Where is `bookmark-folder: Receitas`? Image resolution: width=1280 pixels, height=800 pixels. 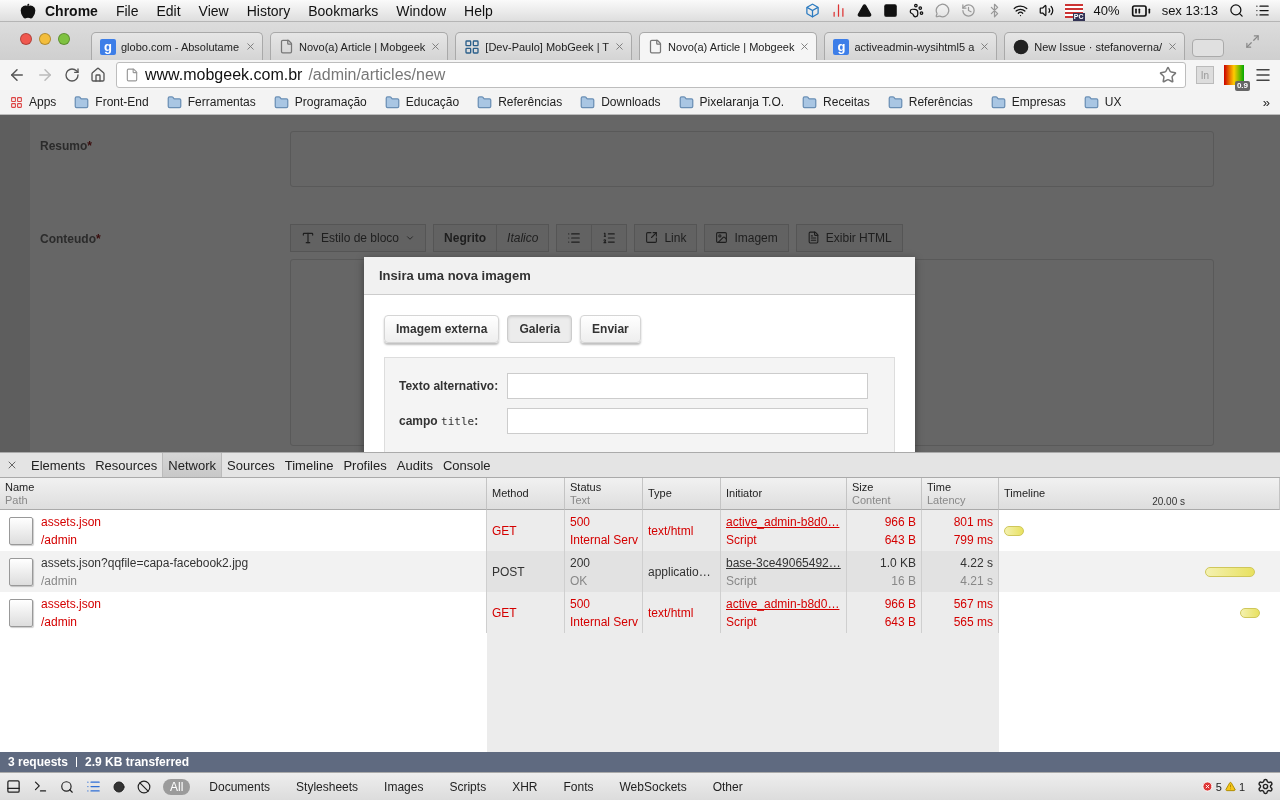
bookmark-folder: Receitas is located at coordinates (846, 102).